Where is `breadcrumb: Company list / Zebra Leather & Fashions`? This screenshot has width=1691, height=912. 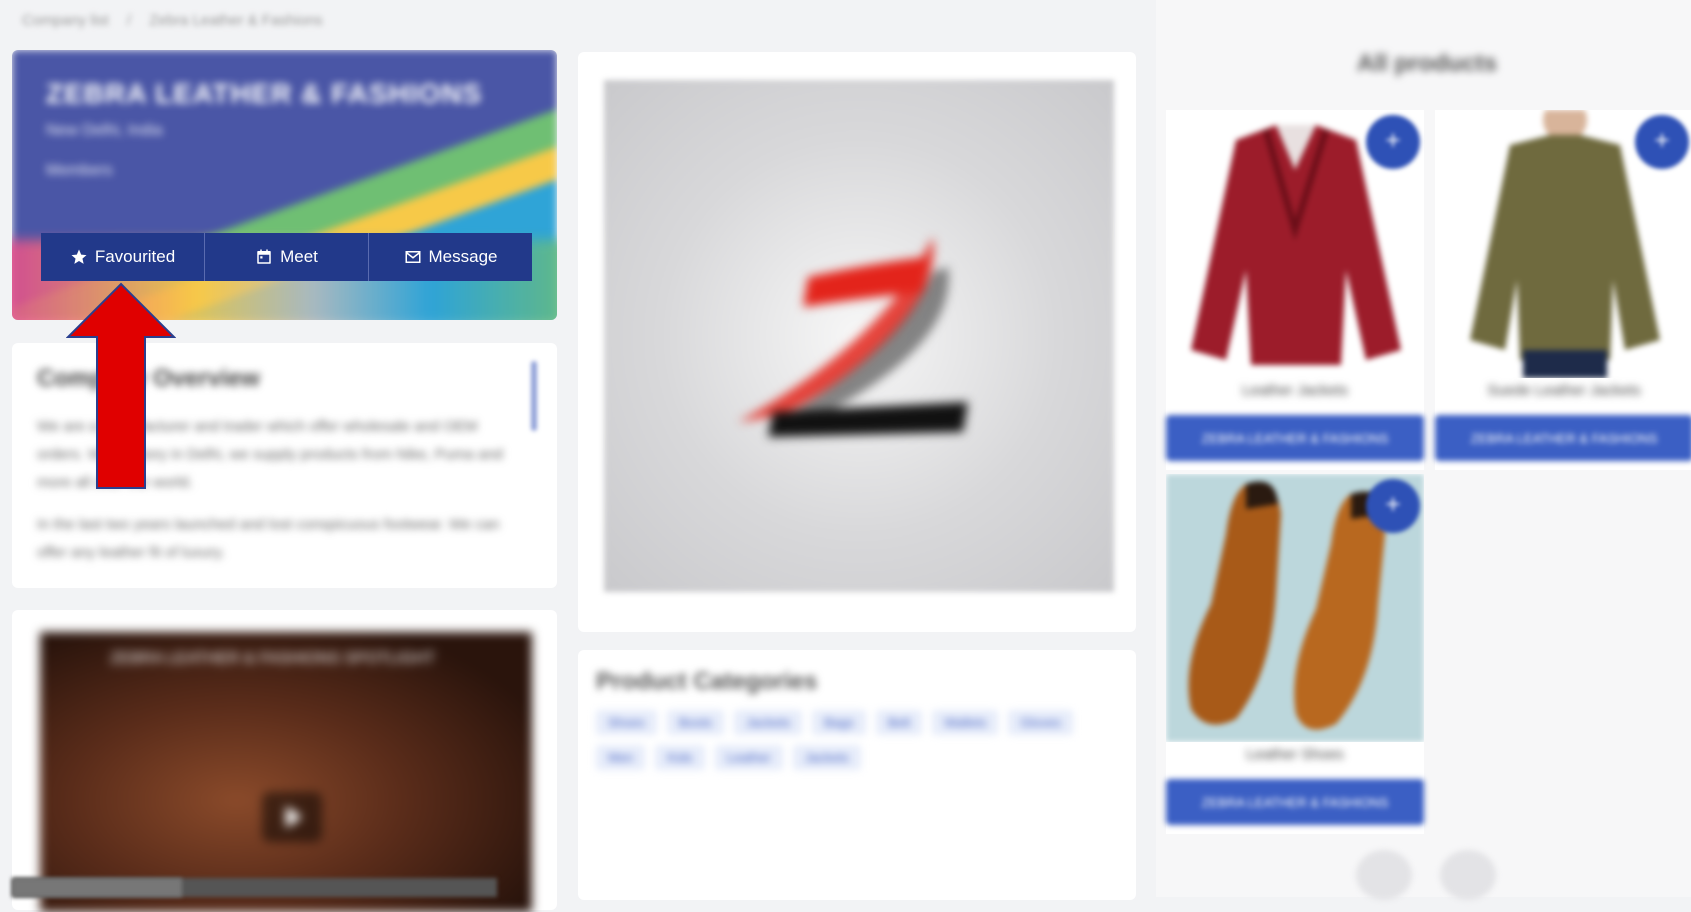 breadcrumb: Company list / Zebra Leather & Fashions is located at coordinates (172, 20).